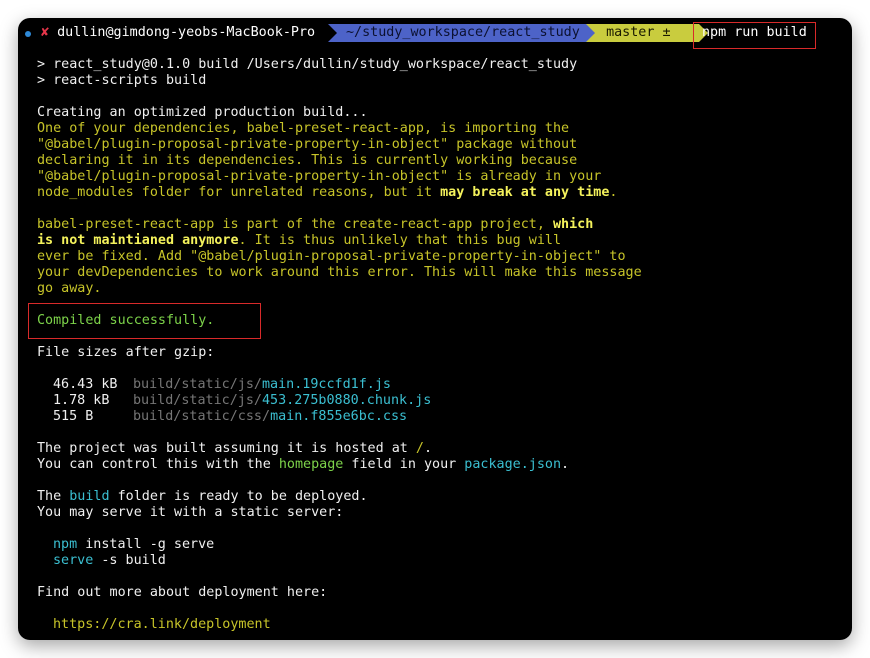 The height and width of the screenshot is (658, 870). Describe the element at coordinates (65, 544) in the screenshot. I see `npm-command: npm` at that location.